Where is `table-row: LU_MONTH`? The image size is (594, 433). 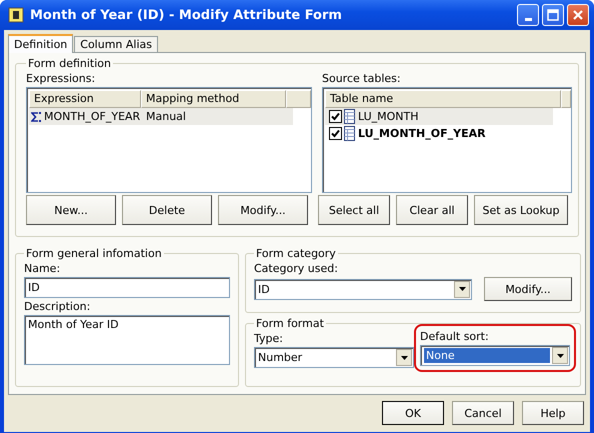
table-row: LU_MONTH is located at coordinates (439, 116).